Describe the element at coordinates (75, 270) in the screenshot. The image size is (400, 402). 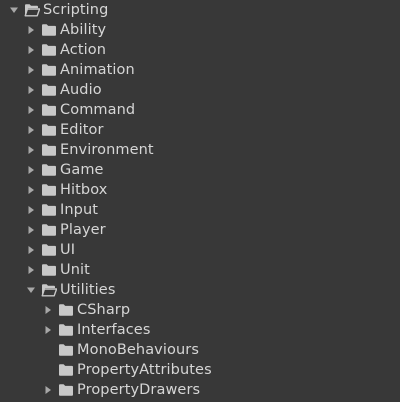
I see `tree-item-label: Unit` at that location.